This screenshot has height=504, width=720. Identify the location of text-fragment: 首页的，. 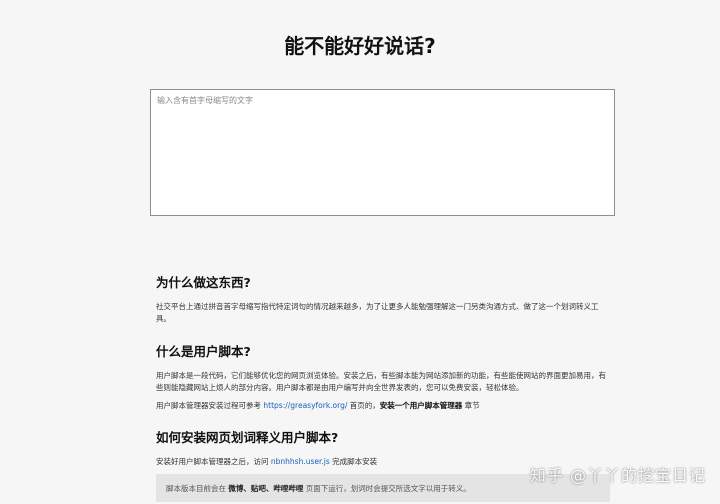
(364, 405).